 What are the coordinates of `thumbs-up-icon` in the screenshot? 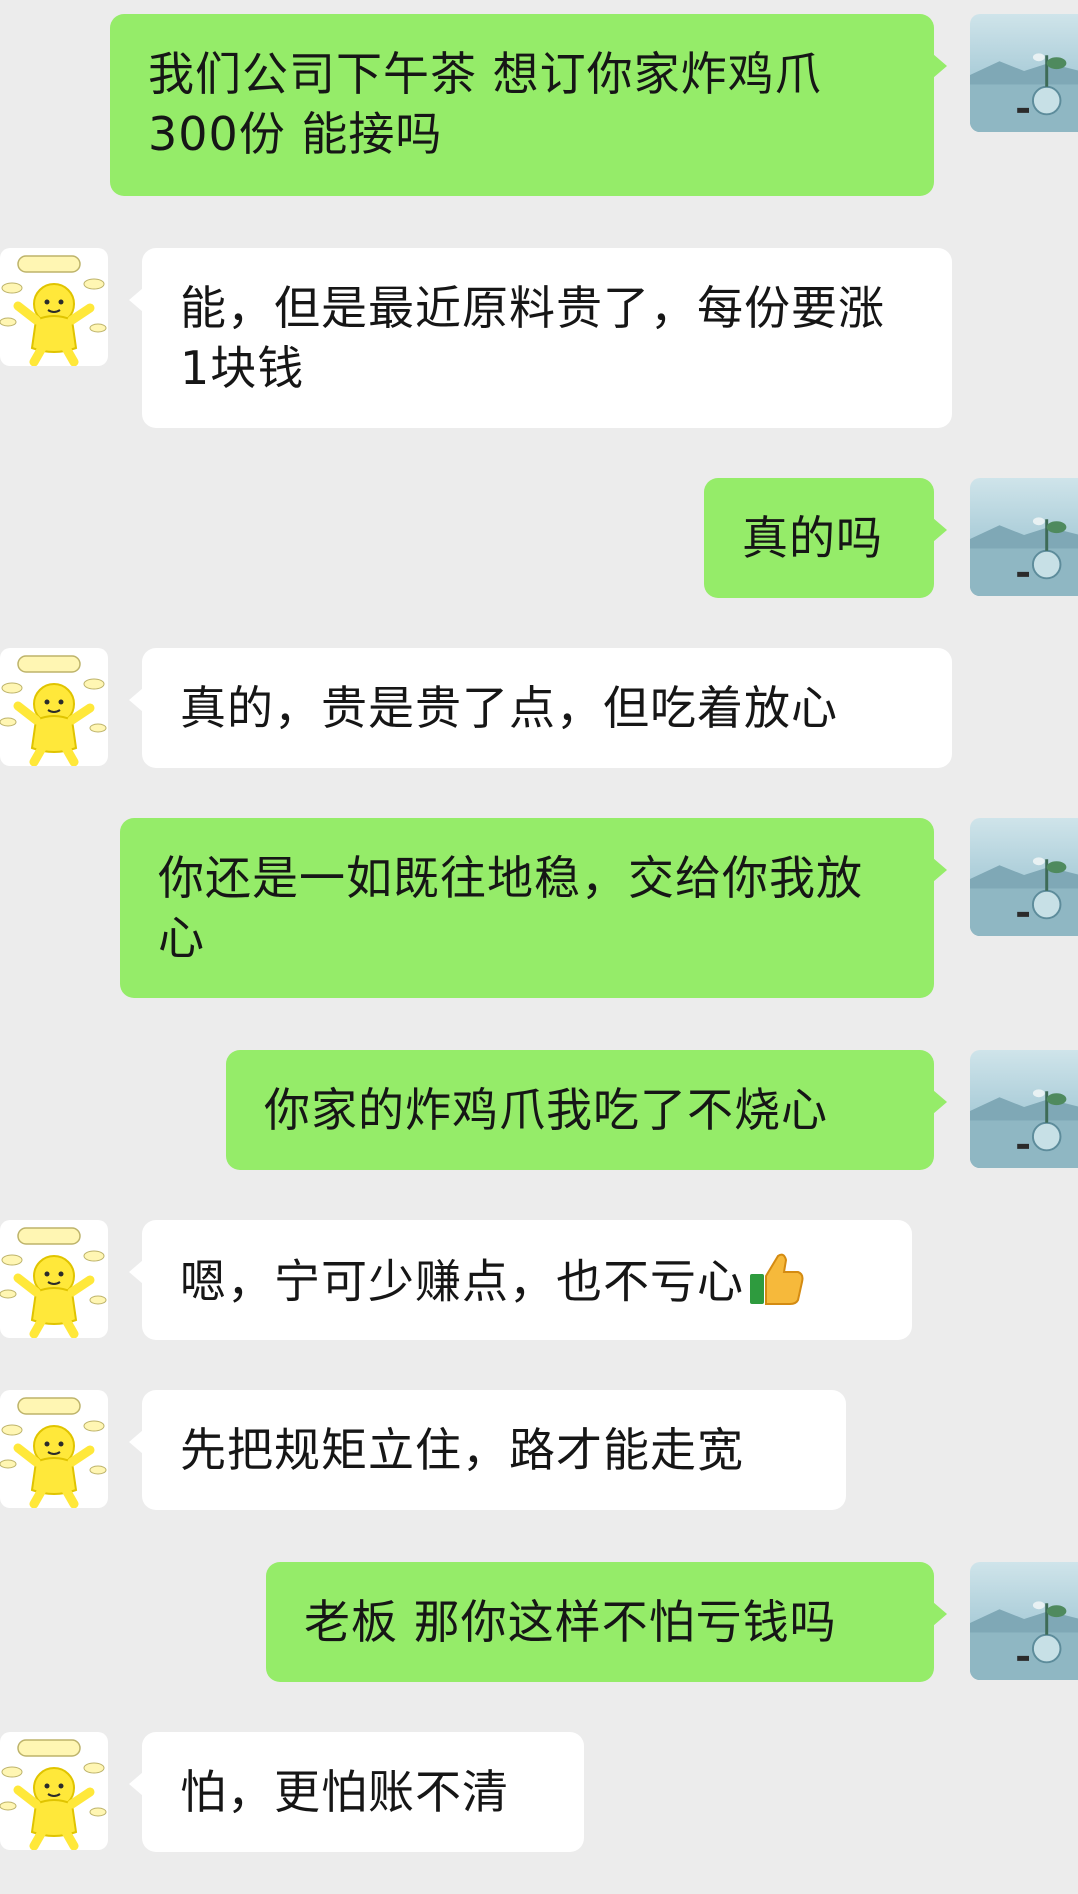 It's located at (777, 1285).